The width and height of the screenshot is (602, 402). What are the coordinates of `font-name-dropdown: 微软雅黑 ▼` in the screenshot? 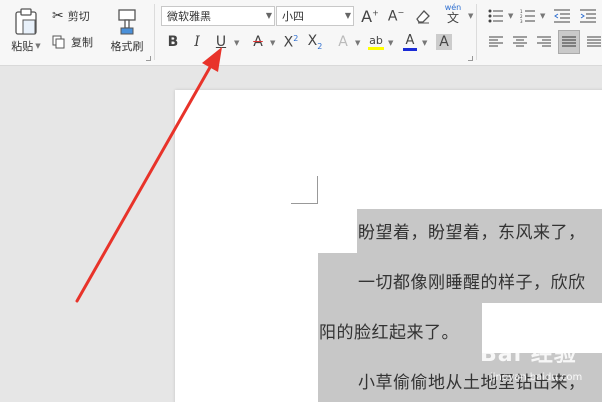 It's located at (218, 16).